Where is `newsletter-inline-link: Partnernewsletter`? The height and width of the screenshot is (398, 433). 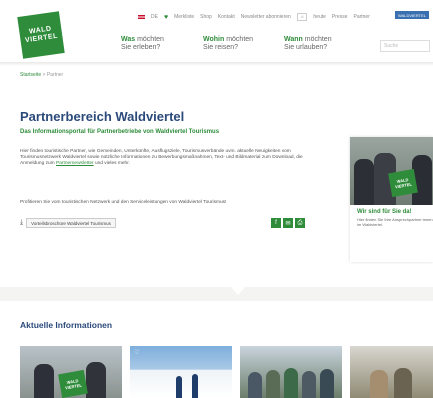 newsletter-inline-link: Partnernewsletter is located at coordinates (75, 163).